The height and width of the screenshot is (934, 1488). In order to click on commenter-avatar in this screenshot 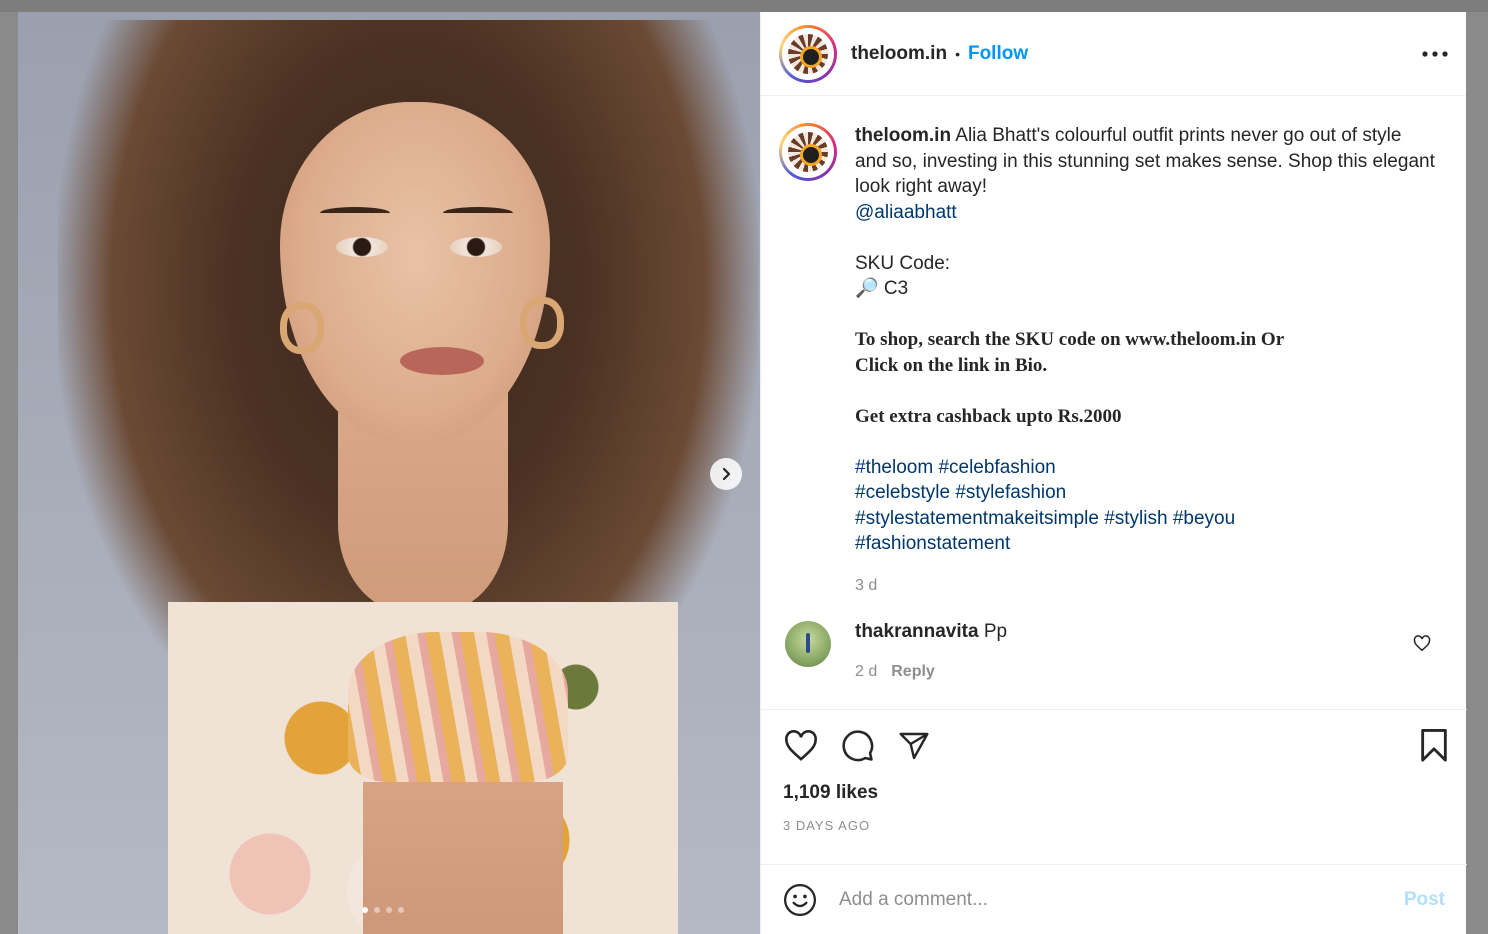, I will do `click(808, 643)`.